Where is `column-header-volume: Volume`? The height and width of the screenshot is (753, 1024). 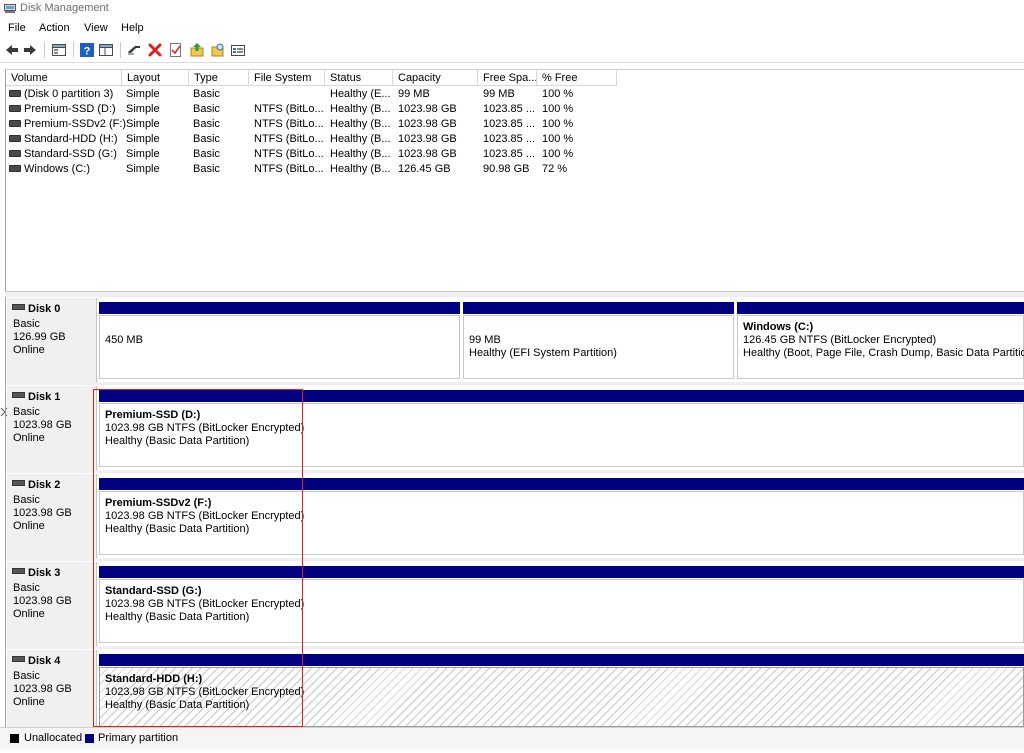
column-header-volume: Volume is located at coordinates (64, 78).